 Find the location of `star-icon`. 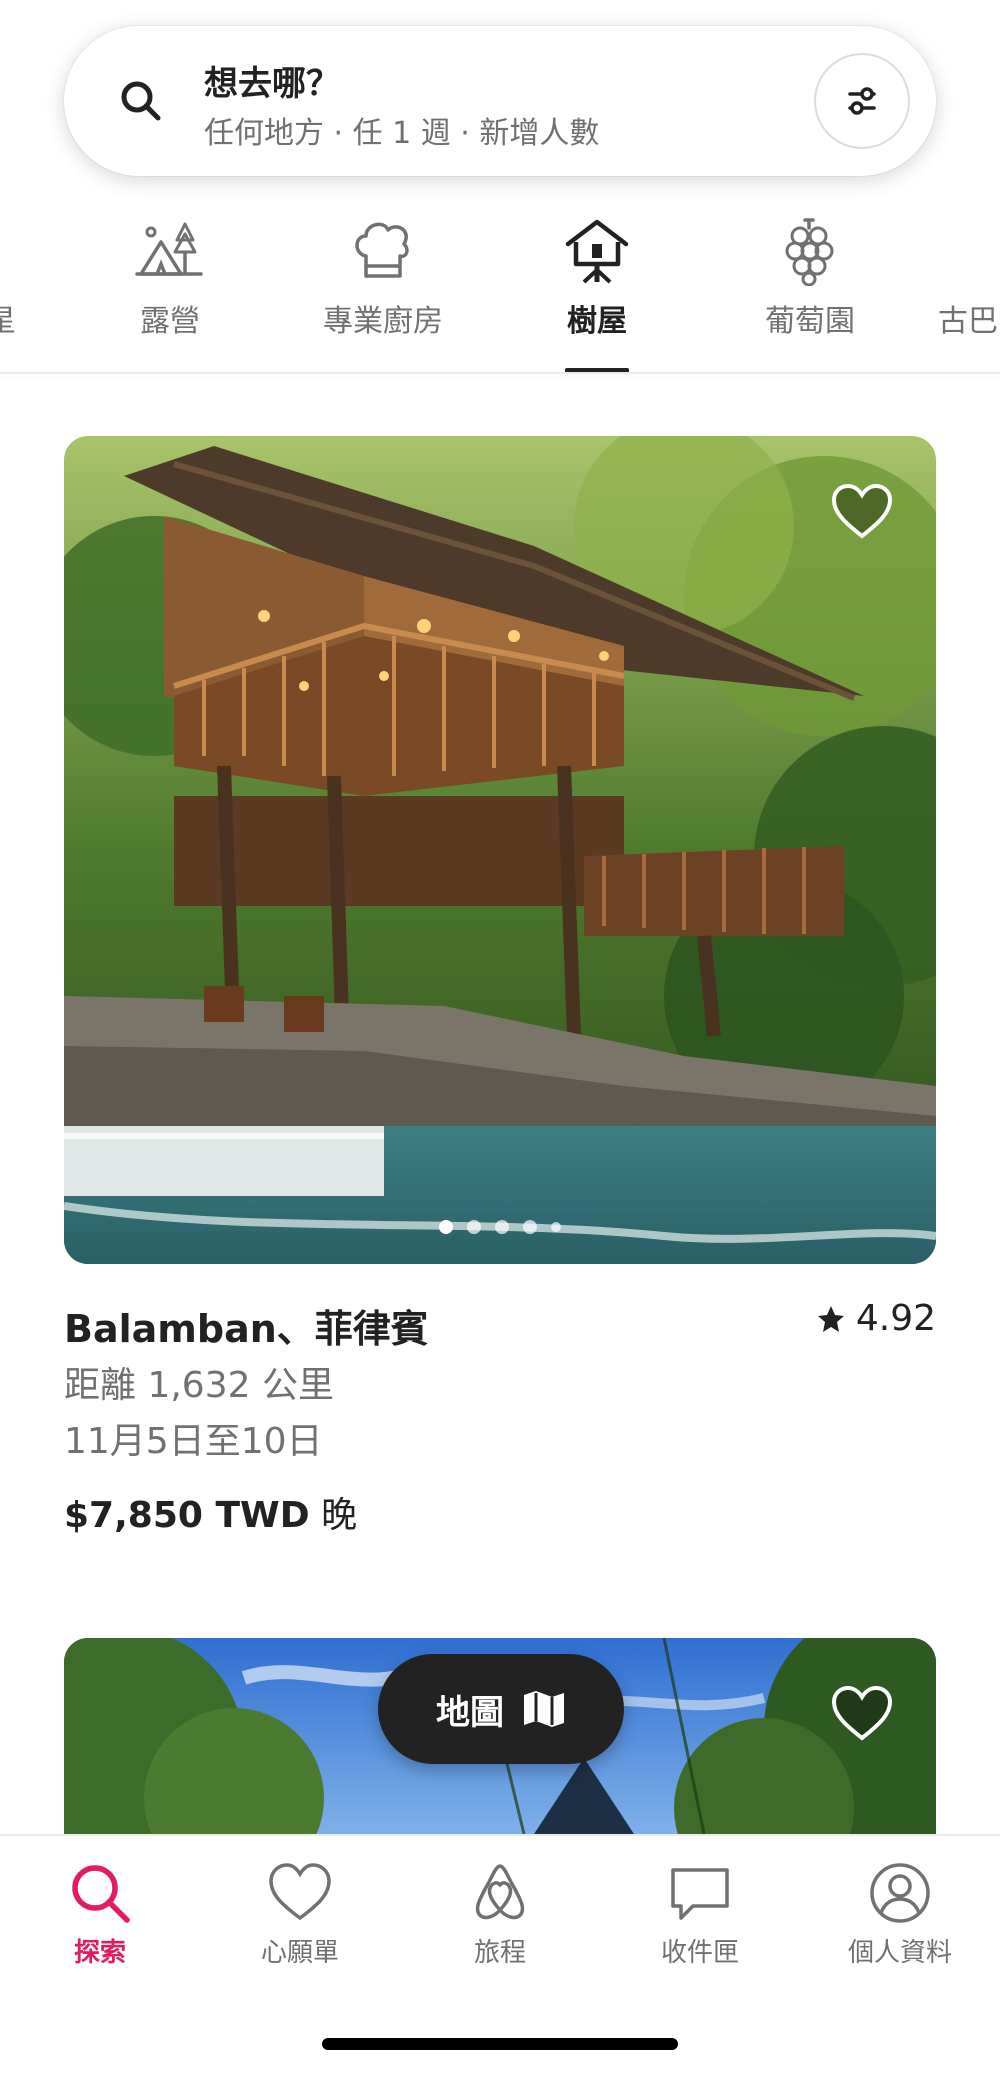

star-icon is located at coordinates (830, 1318).